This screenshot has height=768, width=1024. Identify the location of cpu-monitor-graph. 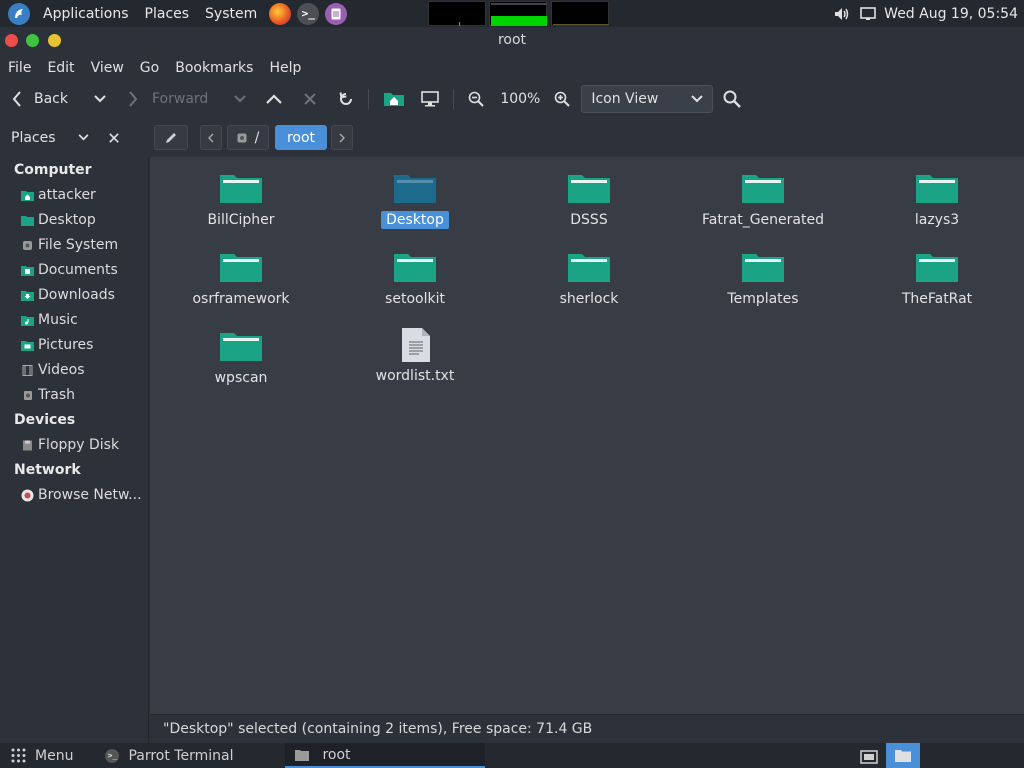
(457, 13).